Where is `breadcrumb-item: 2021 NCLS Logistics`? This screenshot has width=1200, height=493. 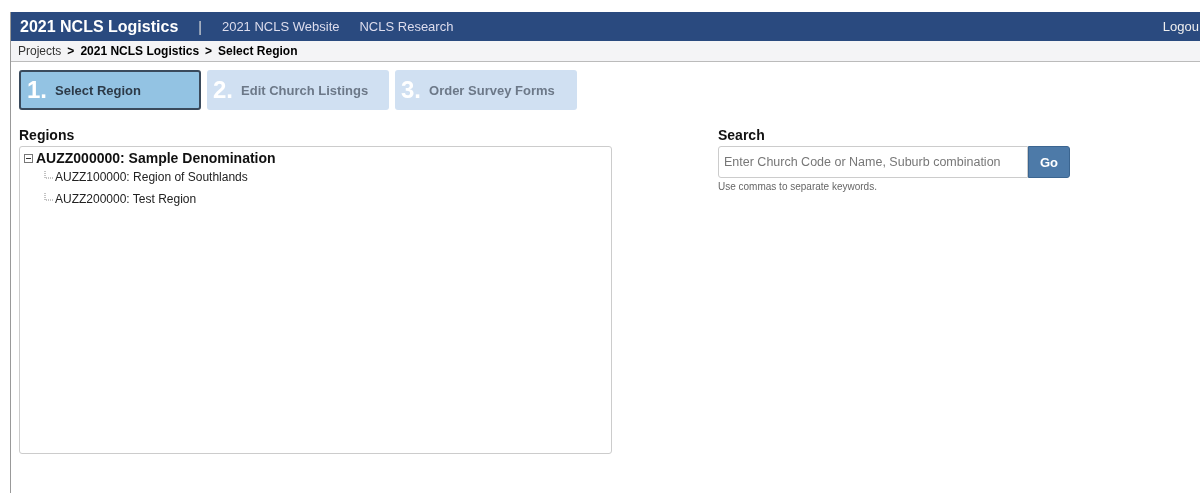
breadcrumb-item: 2021 NCLS Logistics is located at coordinates (140, 51).